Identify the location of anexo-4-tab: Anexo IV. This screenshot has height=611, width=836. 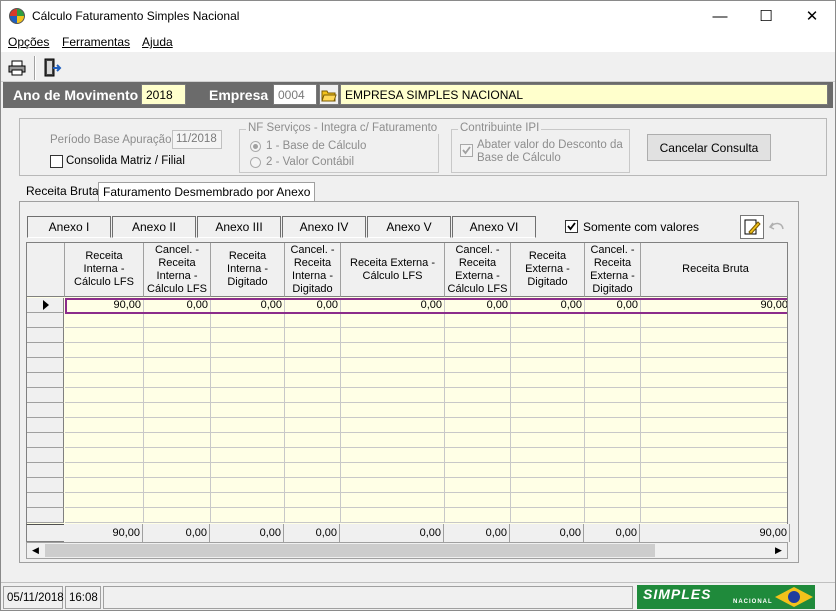
(324, 227).